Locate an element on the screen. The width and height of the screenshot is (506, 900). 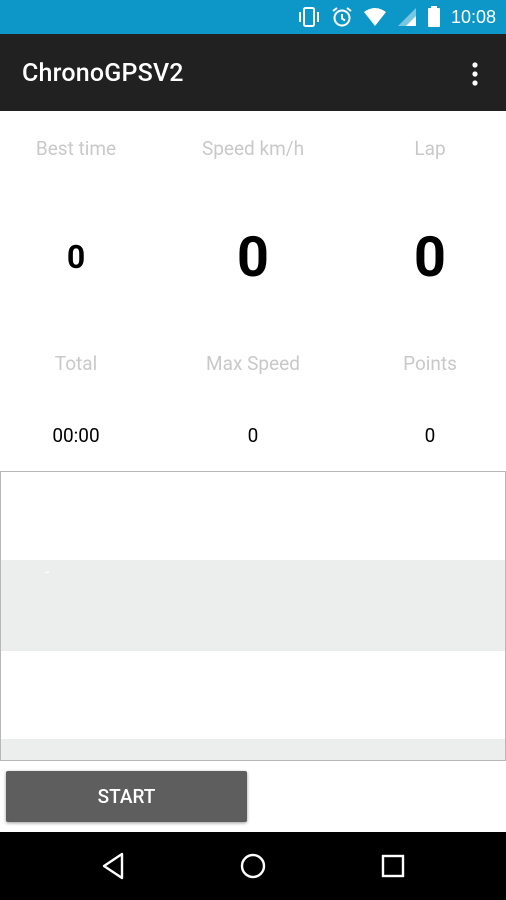
recents-icon is located at coordinates (393, 866).